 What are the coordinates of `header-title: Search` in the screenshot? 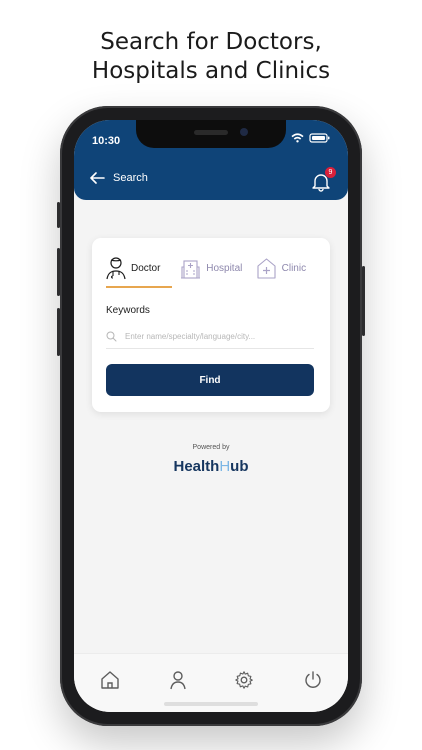 It's located at (130, 178).